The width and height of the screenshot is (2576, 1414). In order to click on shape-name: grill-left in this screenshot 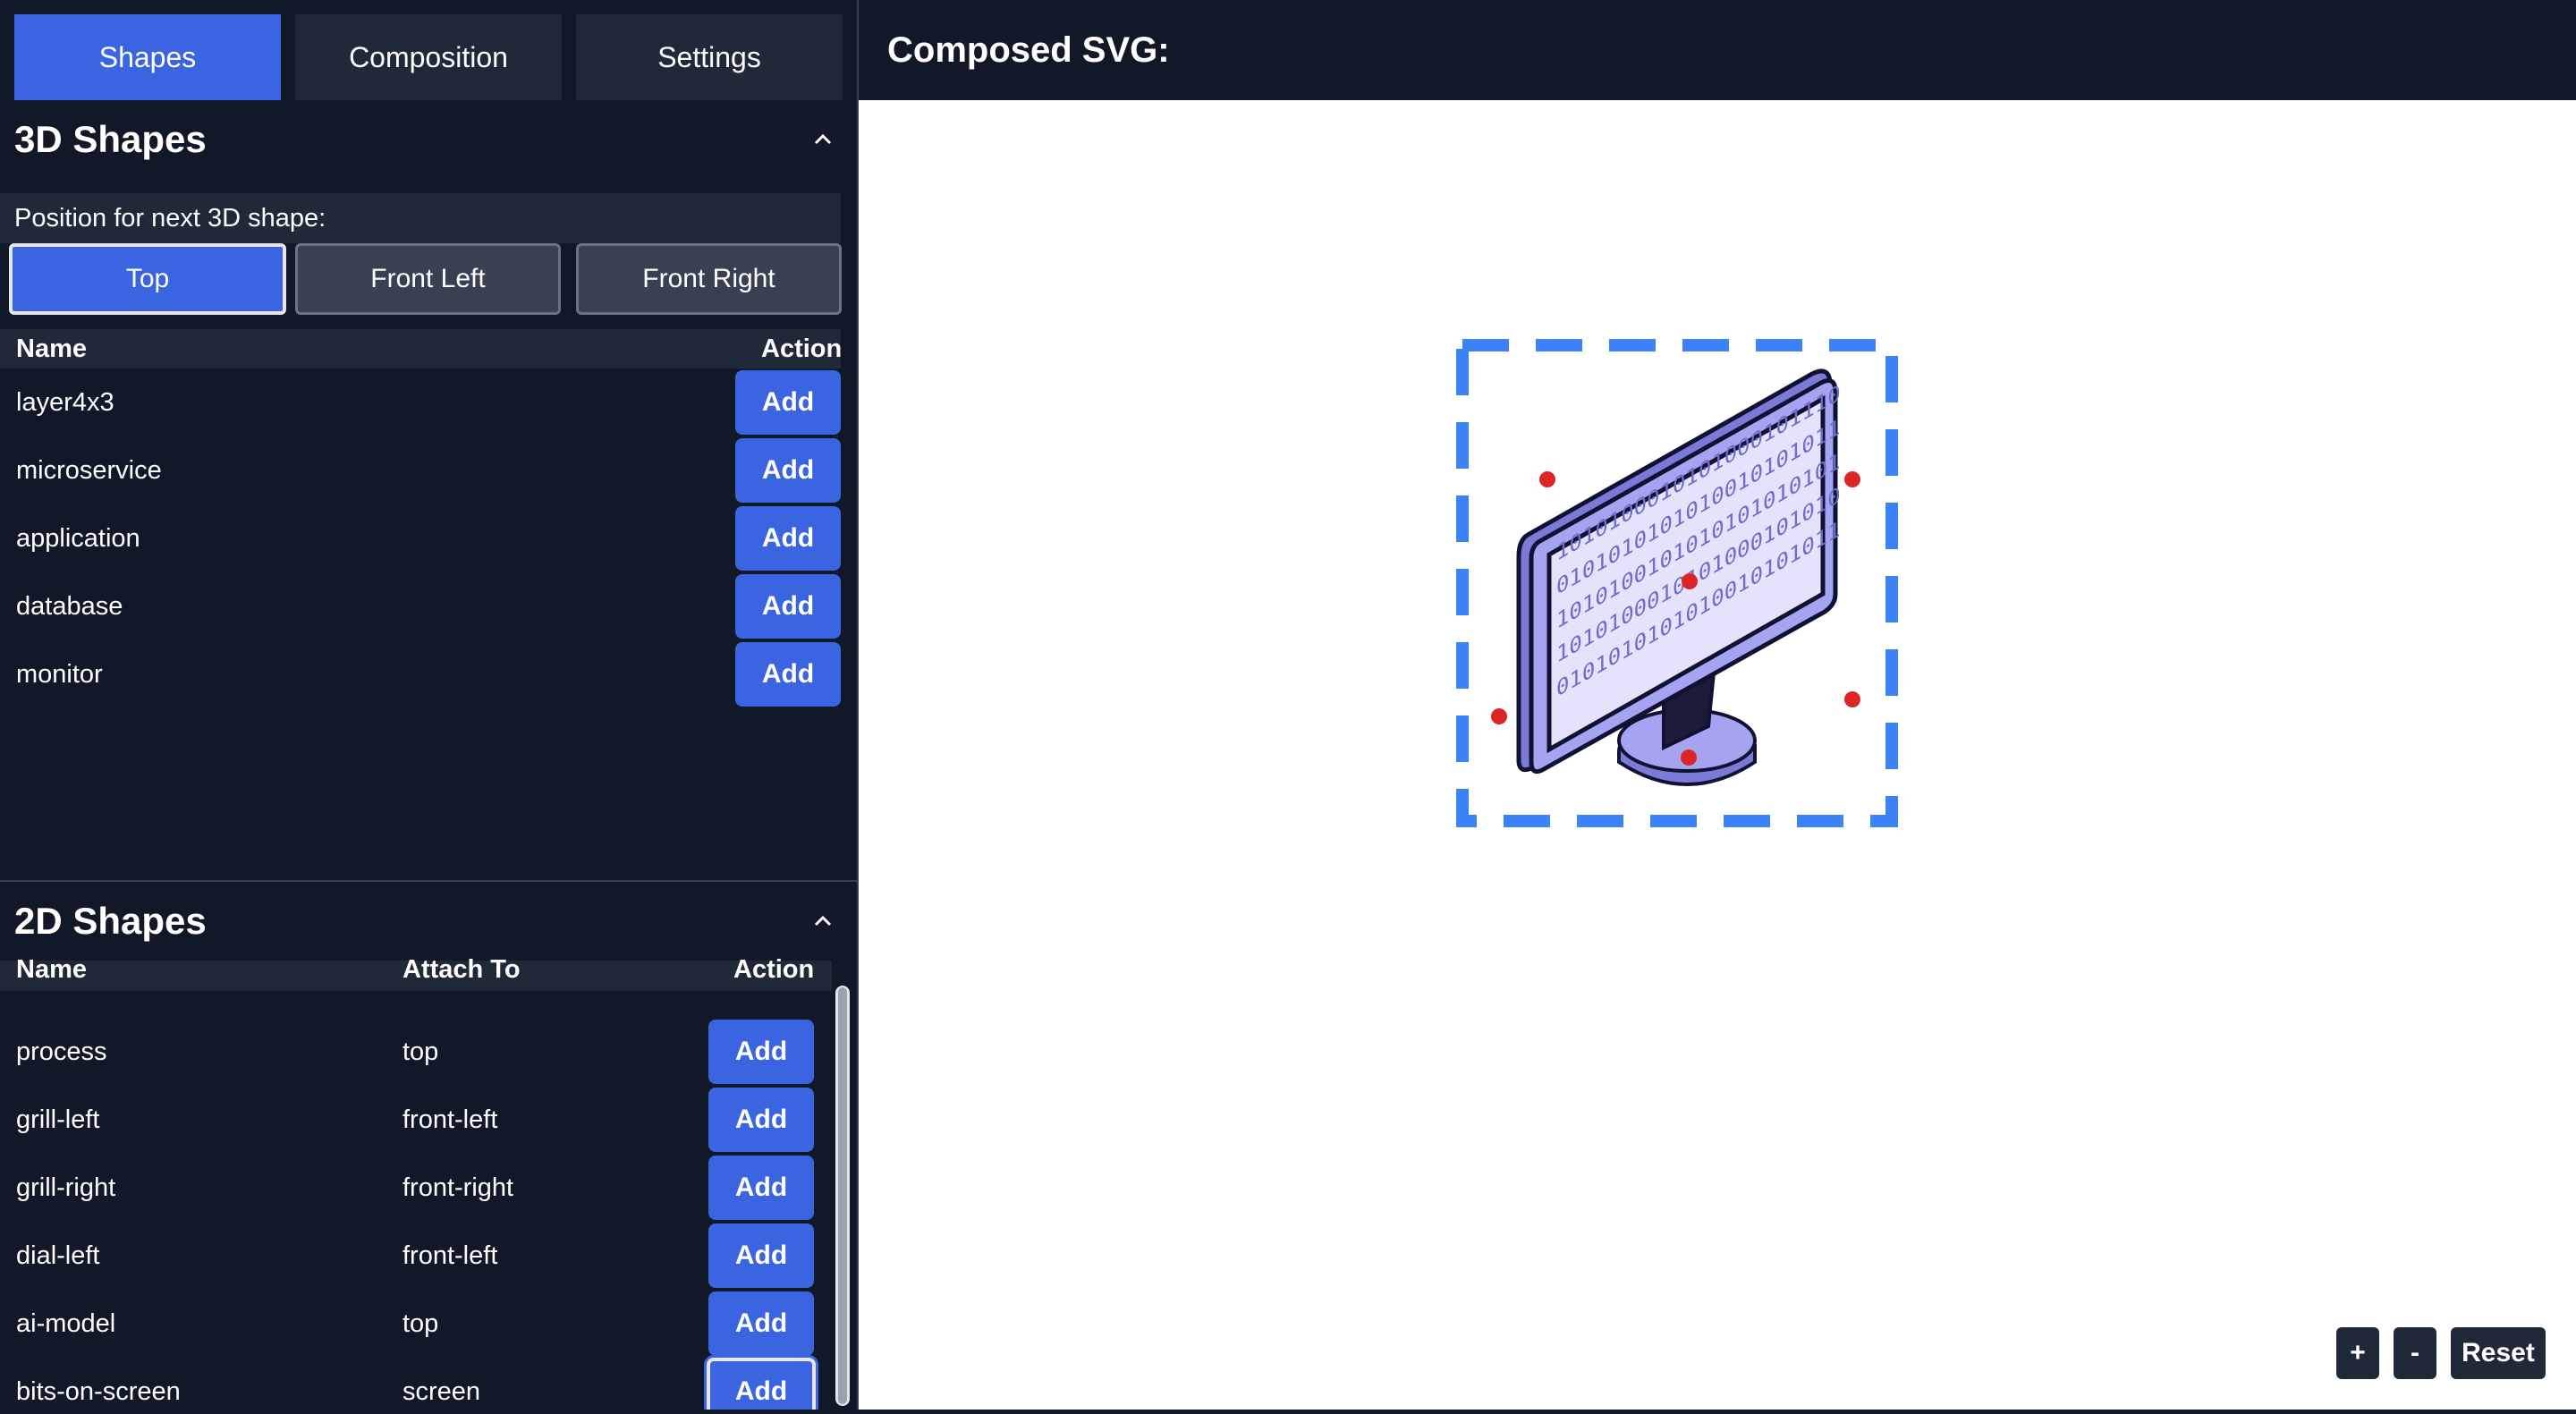, I will do `click(58, 1119)`.